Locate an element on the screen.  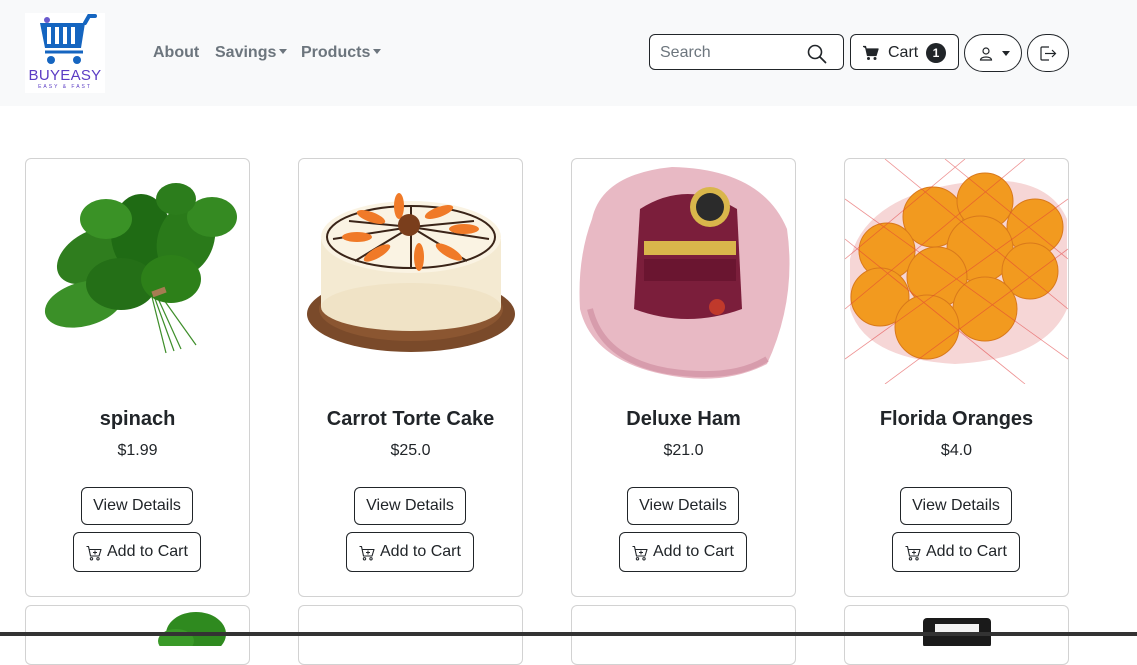
logout-button is located at coordinates (1048, 53).